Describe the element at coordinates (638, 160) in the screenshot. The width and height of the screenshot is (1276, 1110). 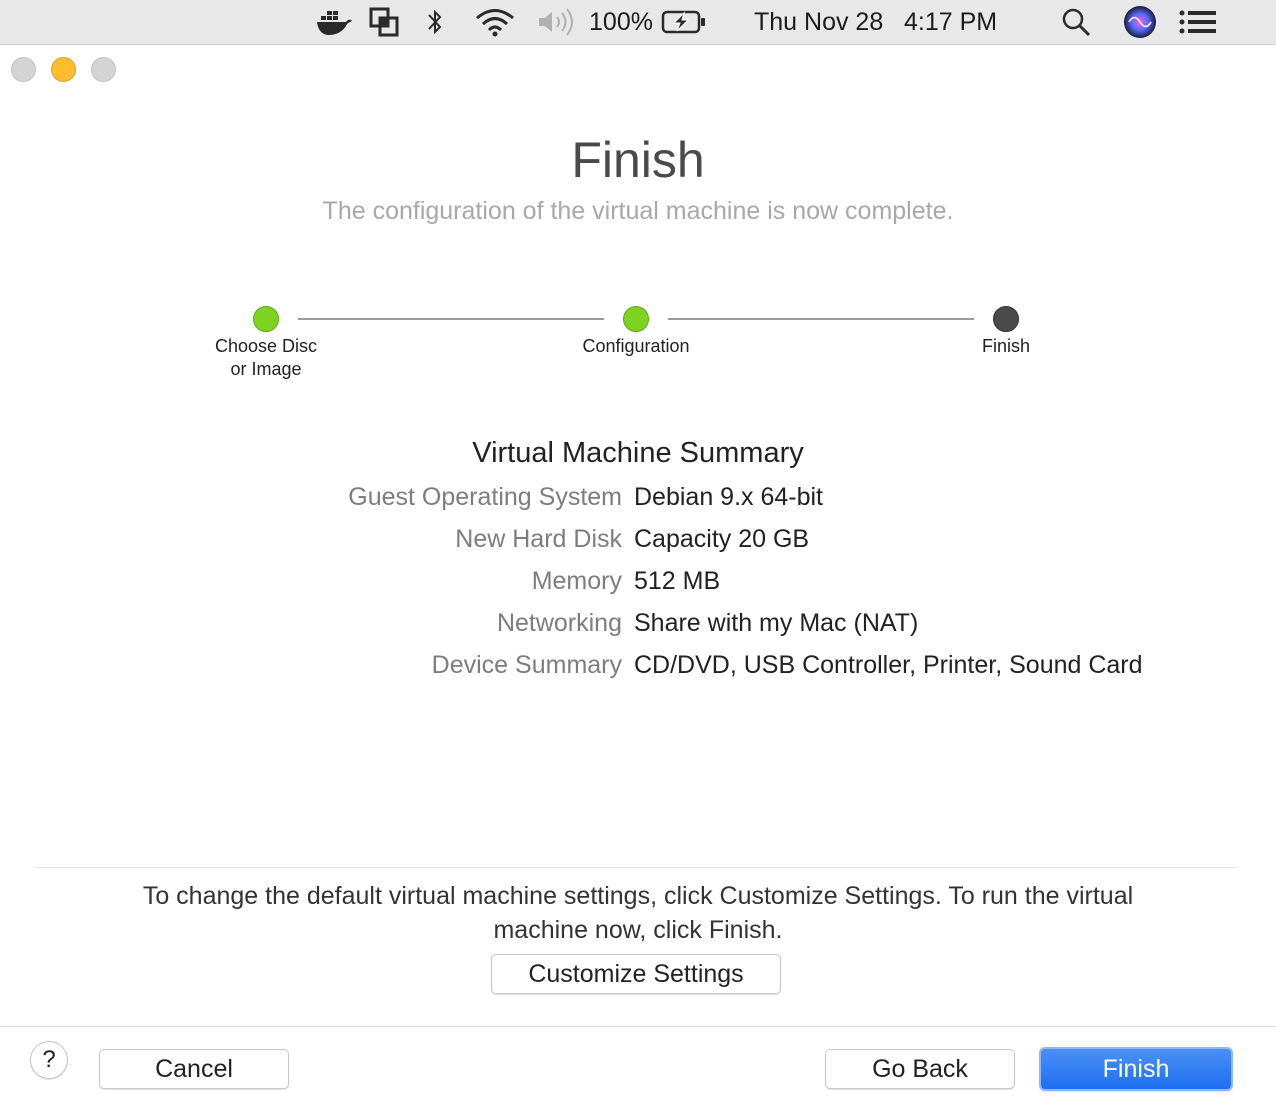
I see `page-title: Finish` at that location.